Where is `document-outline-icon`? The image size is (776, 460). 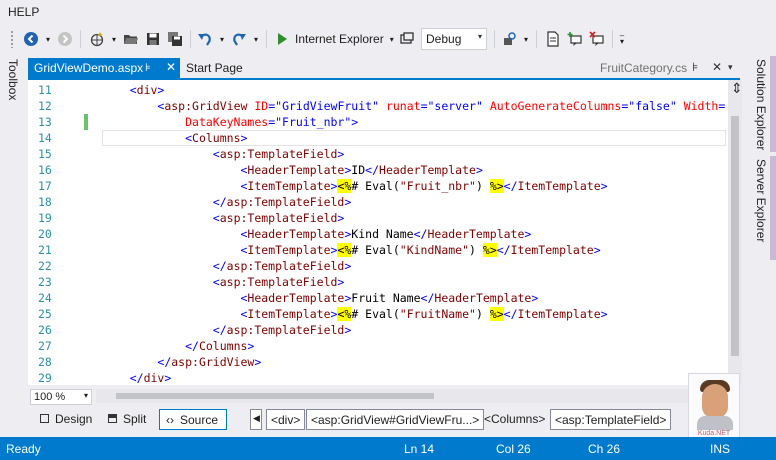 document-outline-icon is located at coordinates (553, 39).